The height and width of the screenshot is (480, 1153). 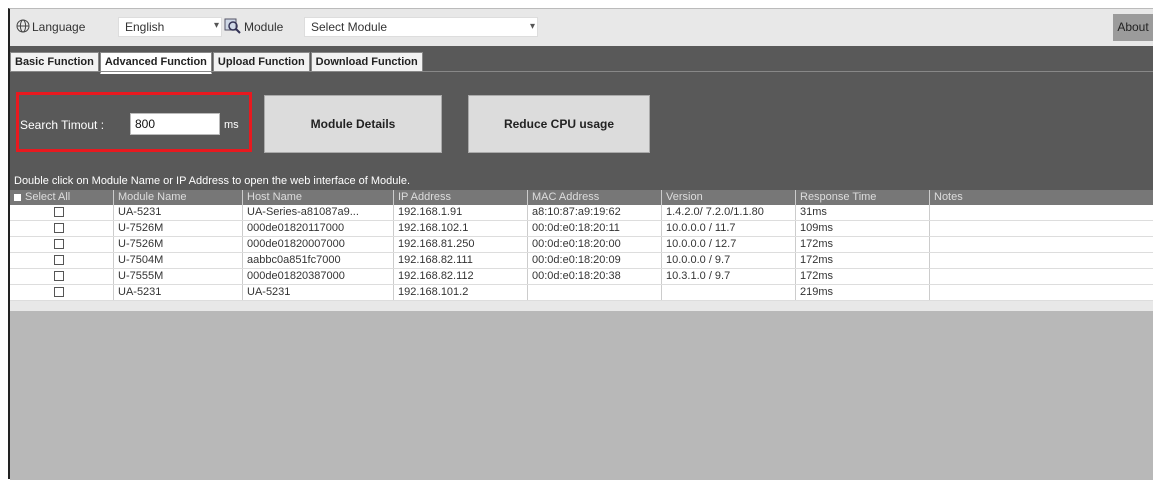 What do you see at coordinates (729, 260) in the screenshot?
I see `table-cell: 10.0.0.0 / 9.7` at bounding box center [729, 260].